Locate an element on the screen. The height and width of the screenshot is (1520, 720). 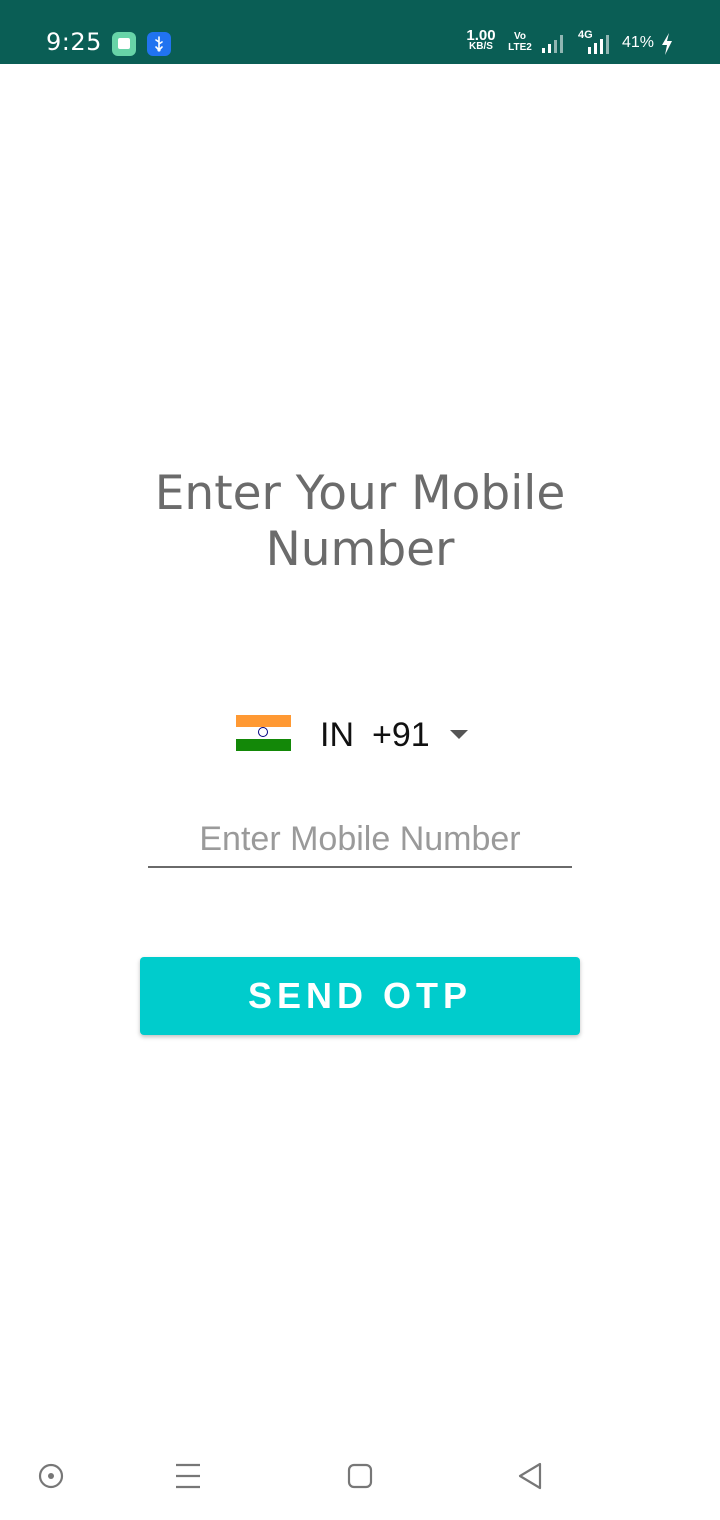
signal-icon is located at coordinates (552, 44).